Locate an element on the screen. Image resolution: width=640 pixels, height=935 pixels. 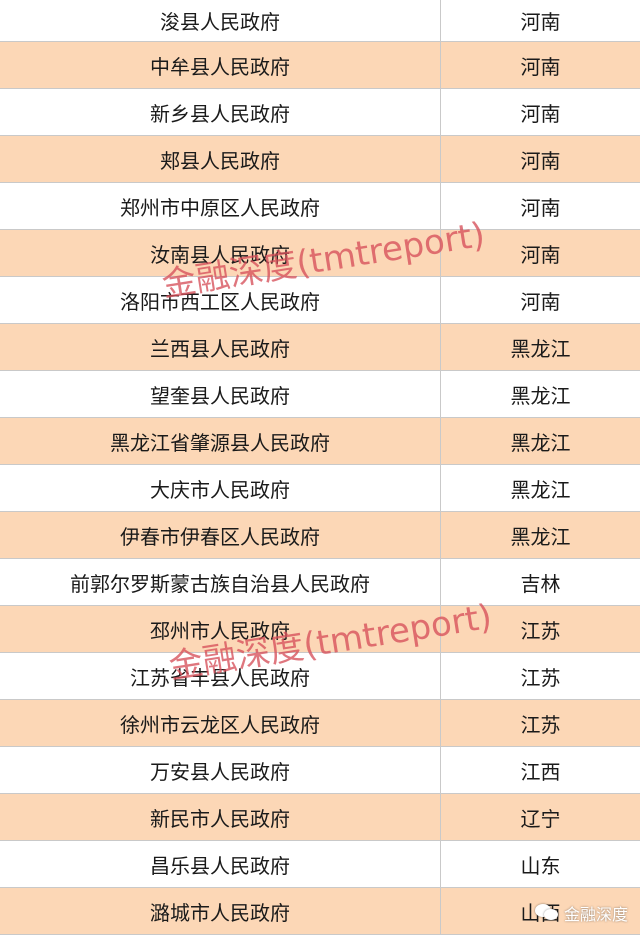
government-name-cell: 万安县人民政府 is located at coordinates (220, 770).